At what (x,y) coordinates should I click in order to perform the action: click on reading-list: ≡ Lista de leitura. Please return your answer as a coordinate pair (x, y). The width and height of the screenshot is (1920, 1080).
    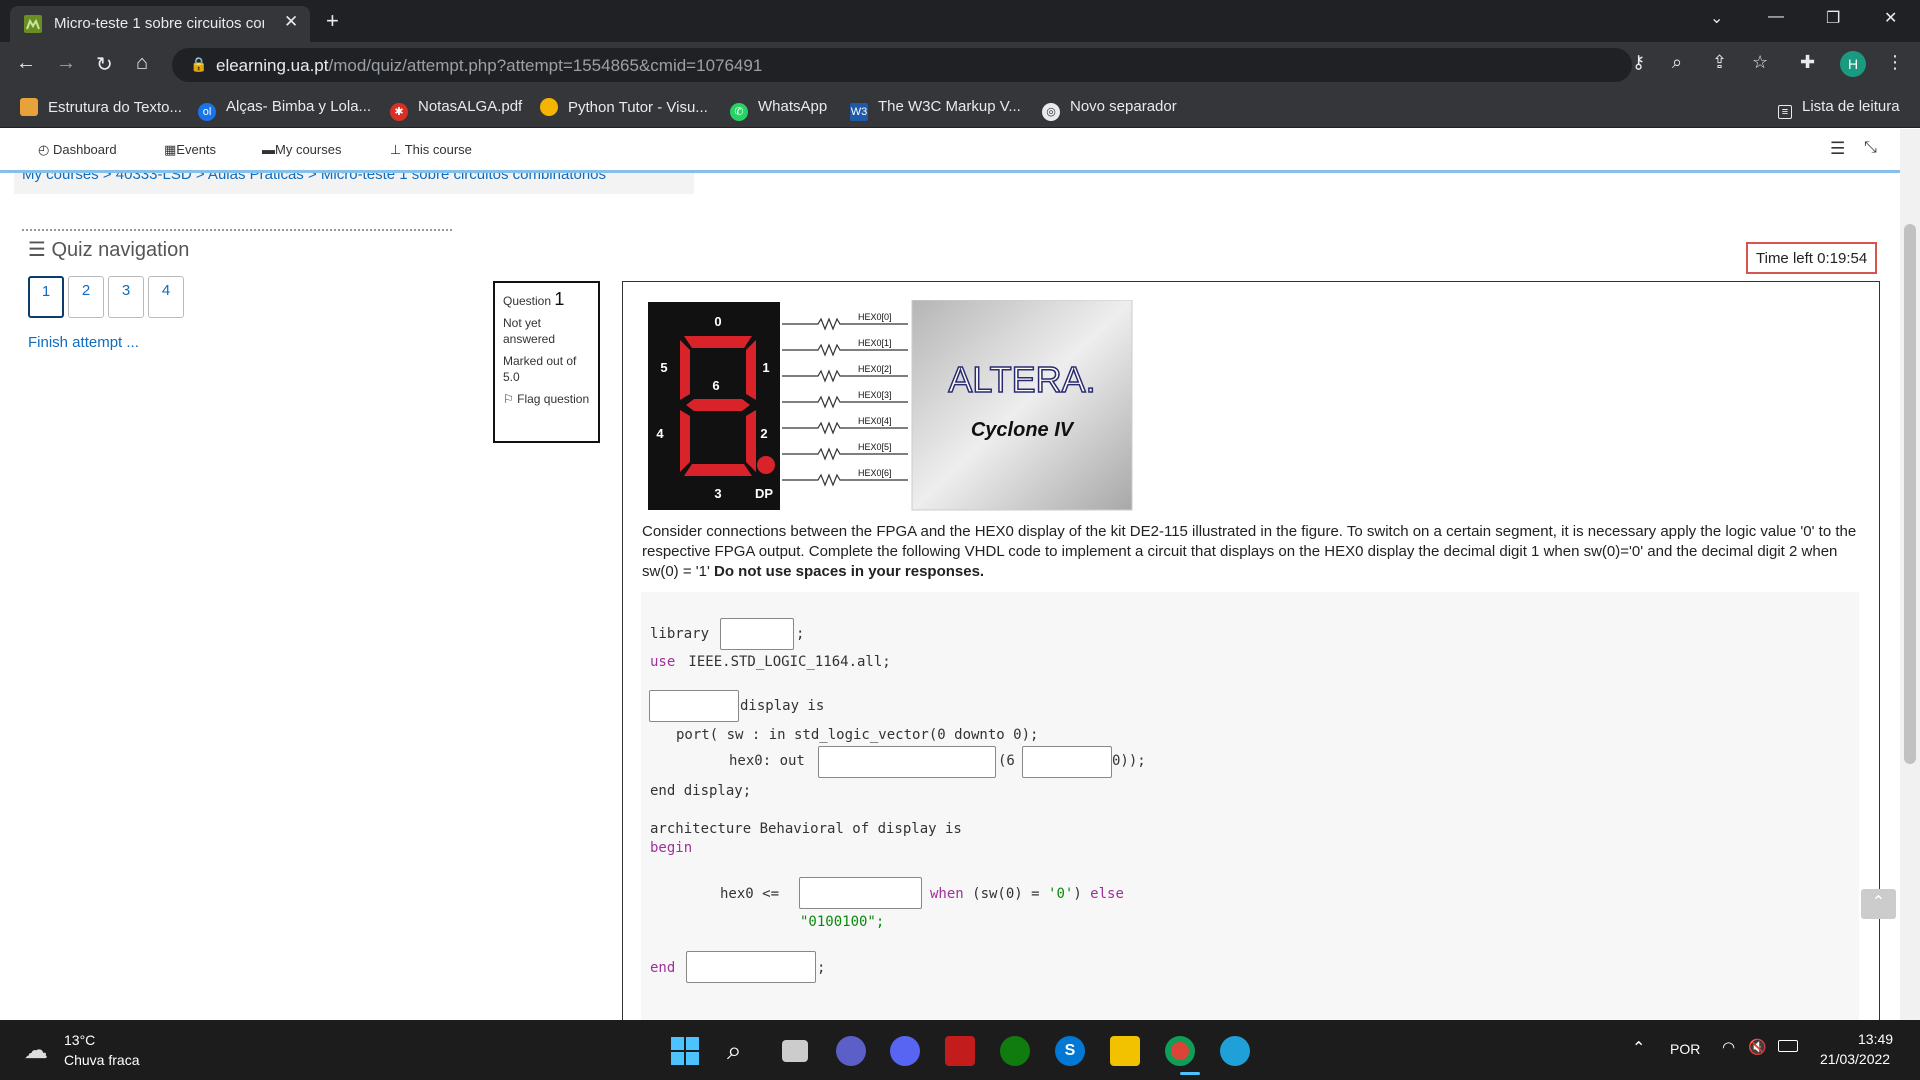
    Looking at the image, I should click on (1839, 108).